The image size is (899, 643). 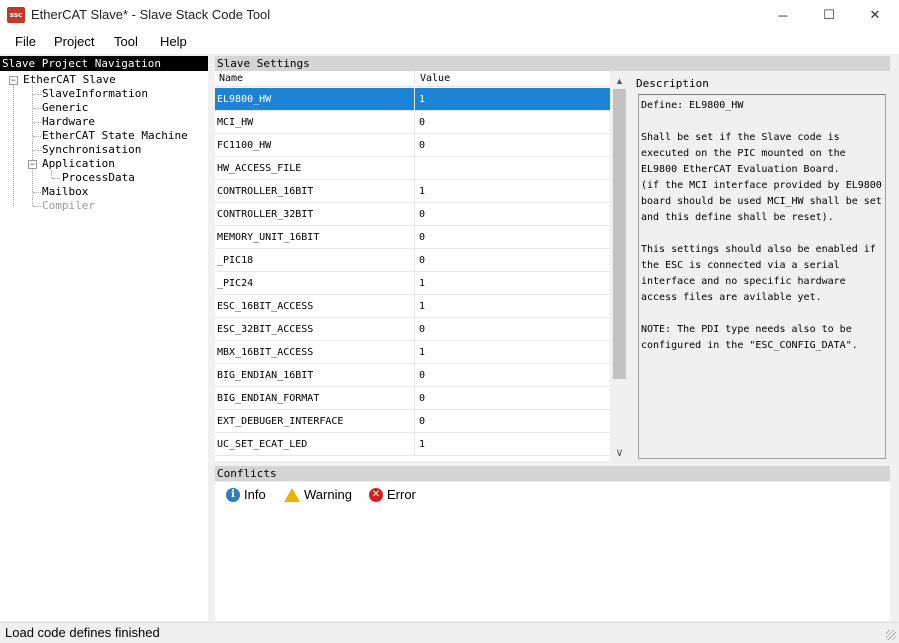 What do you see at coordinates (315, 214) in the screenshot?
I see `setting-name: CONTROLLER_32BIT` at bounding box center [315, 214].